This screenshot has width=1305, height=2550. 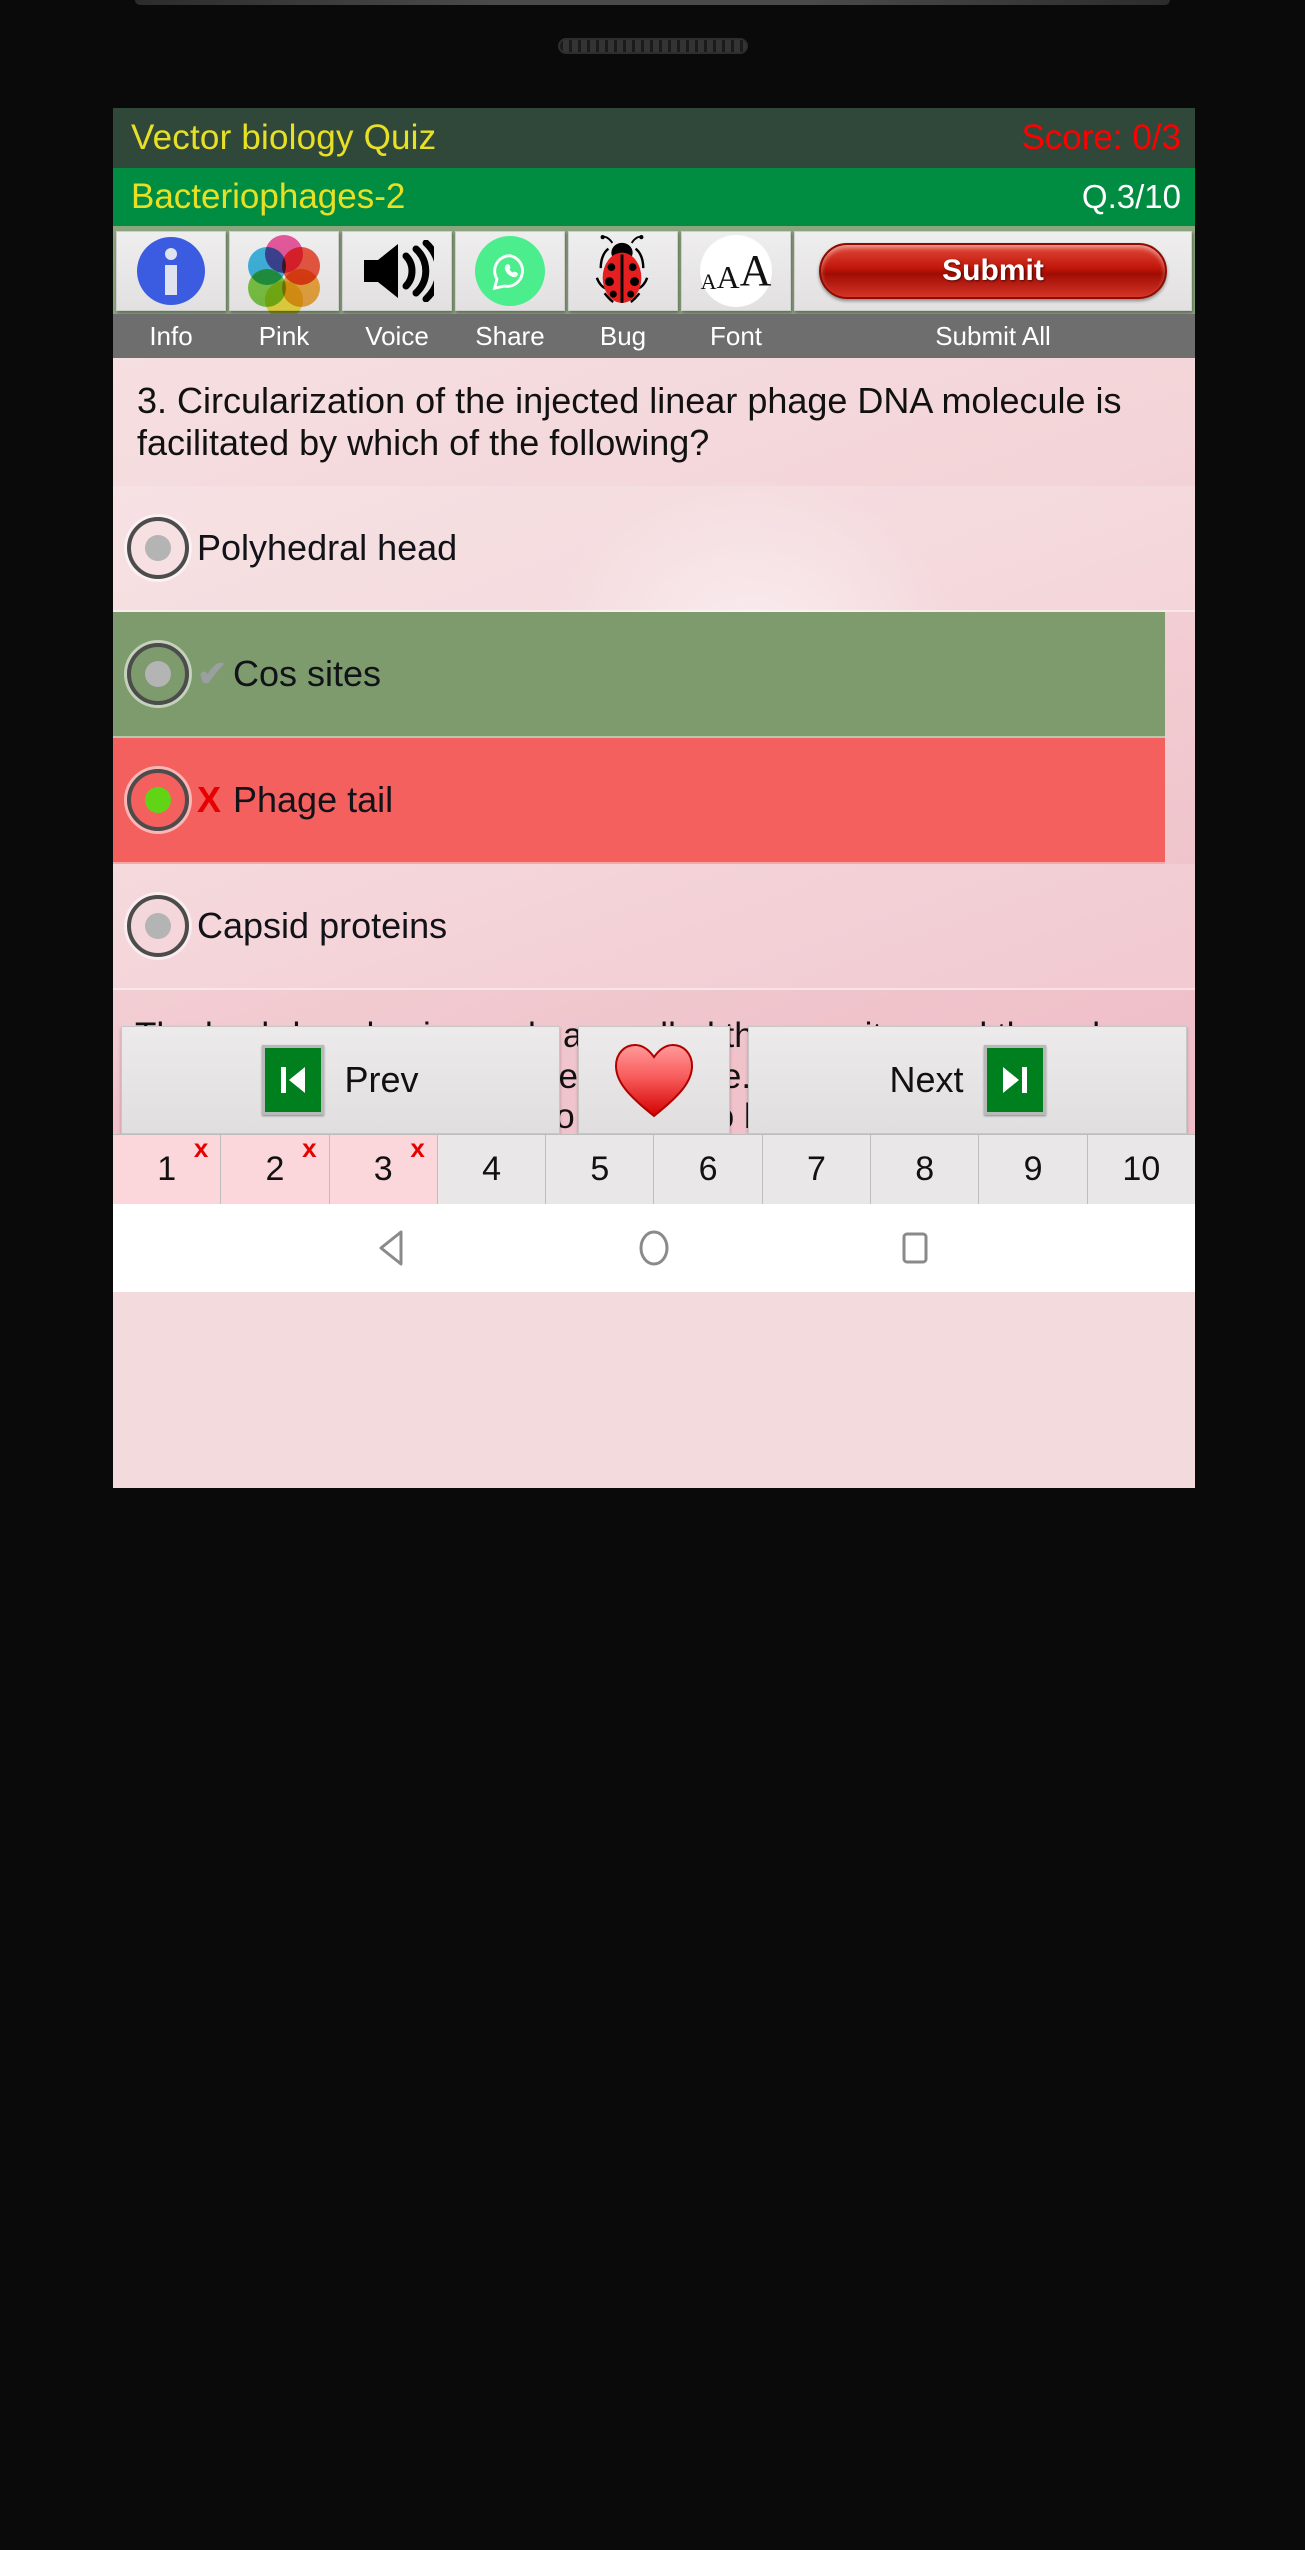 I want to click on pager-number-5: 5, so click(x=600, y=1169).